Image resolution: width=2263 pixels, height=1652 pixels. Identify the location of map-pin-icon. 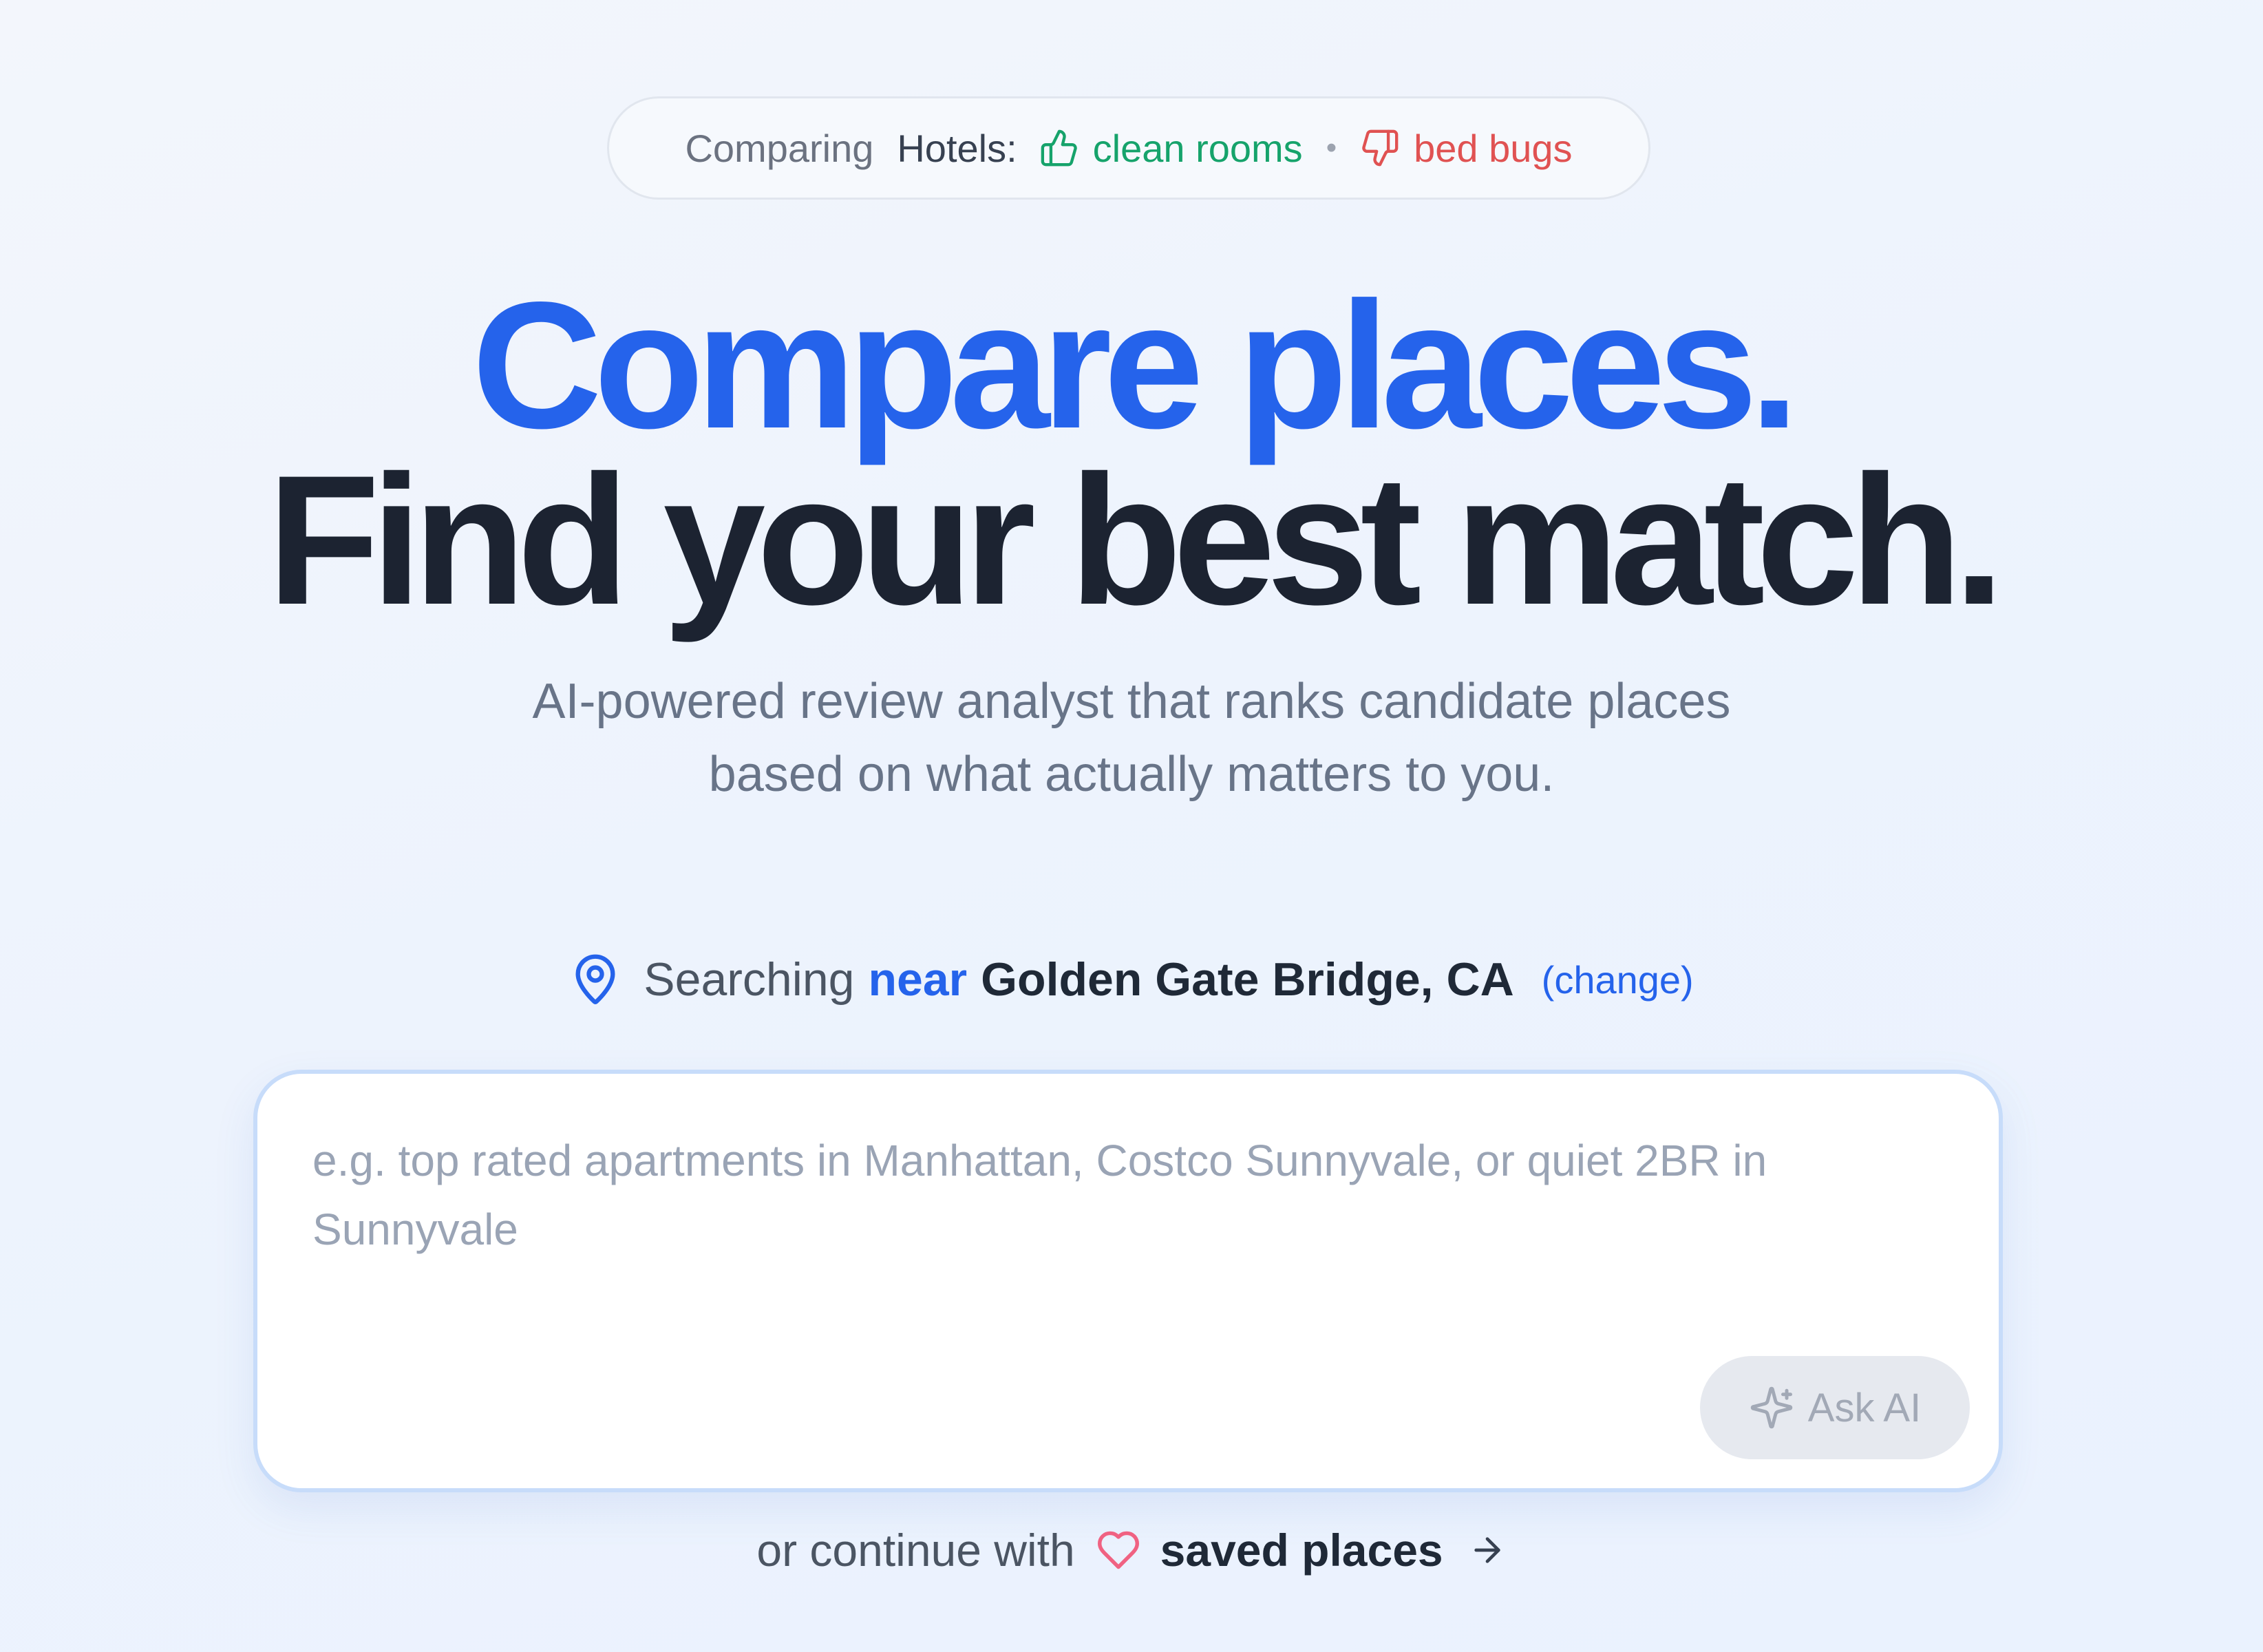
(595, 979).